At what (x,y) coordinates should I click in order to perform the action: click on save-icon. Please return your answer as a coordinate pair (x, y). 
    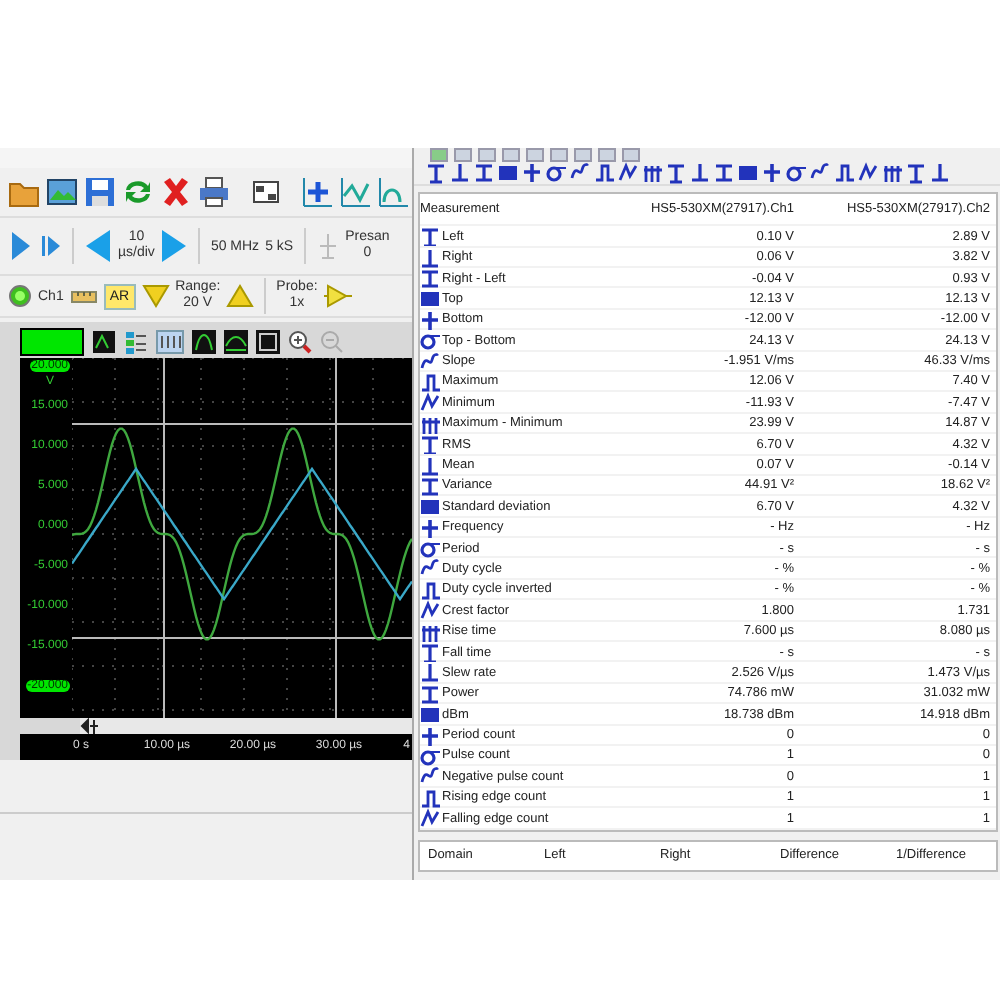
    Looking at the image, I should click on (100, 192).